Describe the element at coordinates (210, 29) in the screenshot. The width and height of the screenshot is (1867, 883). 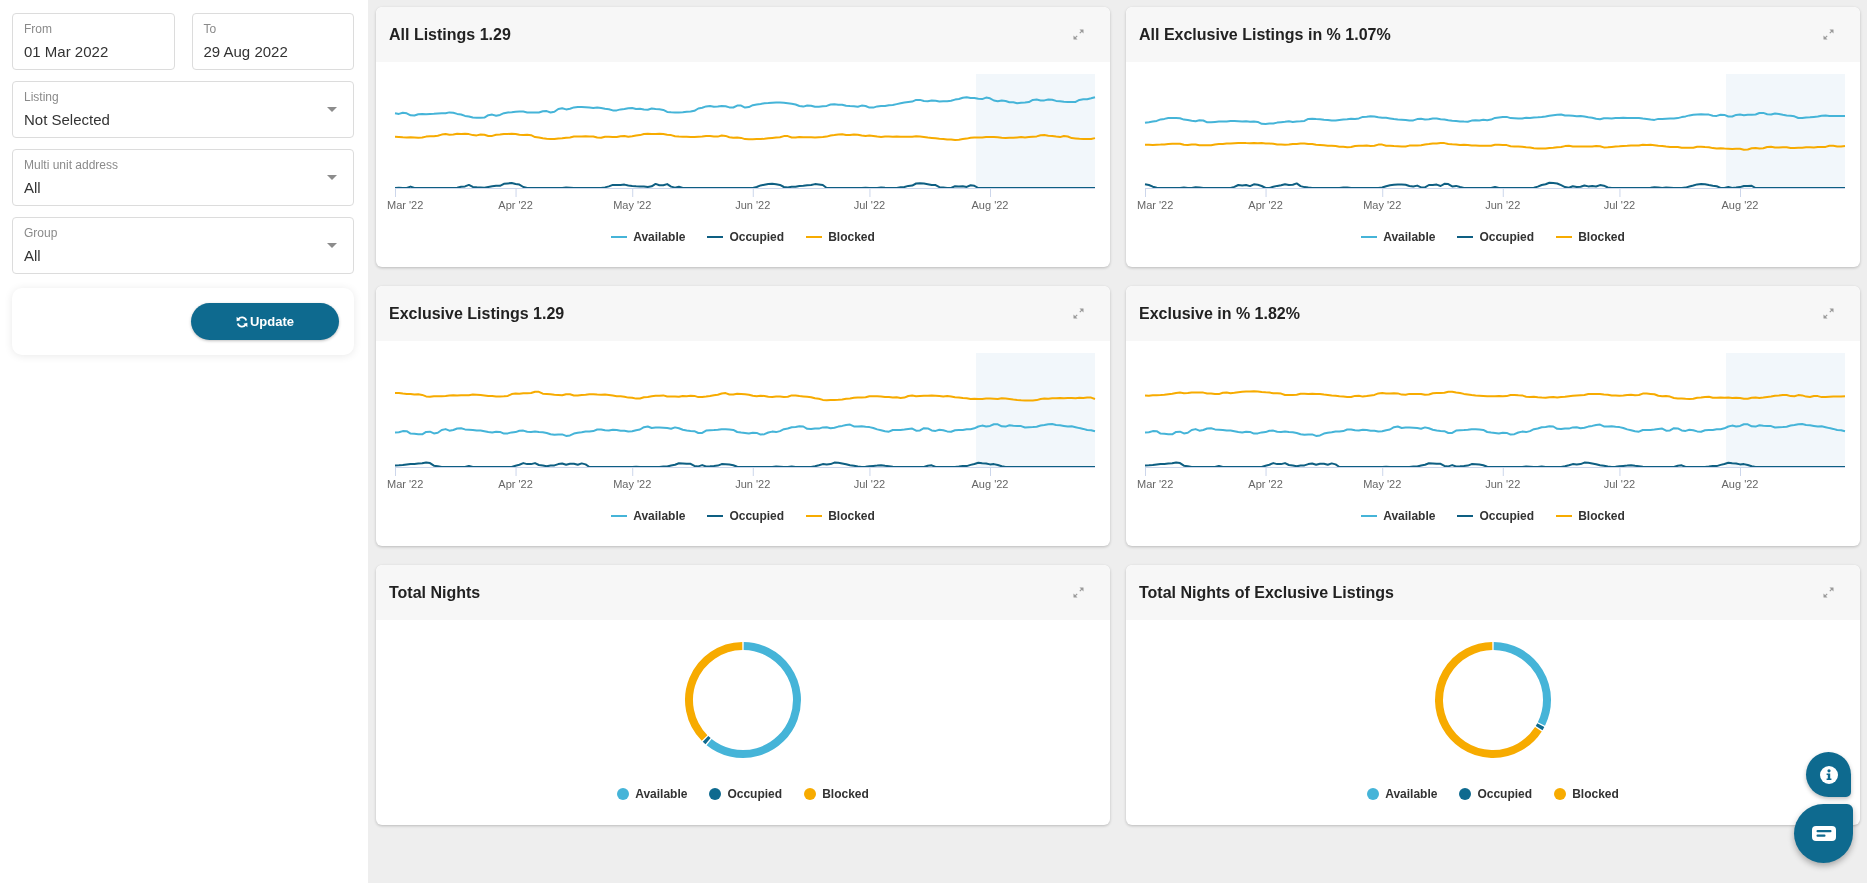
I see `field-label: To` at that location.